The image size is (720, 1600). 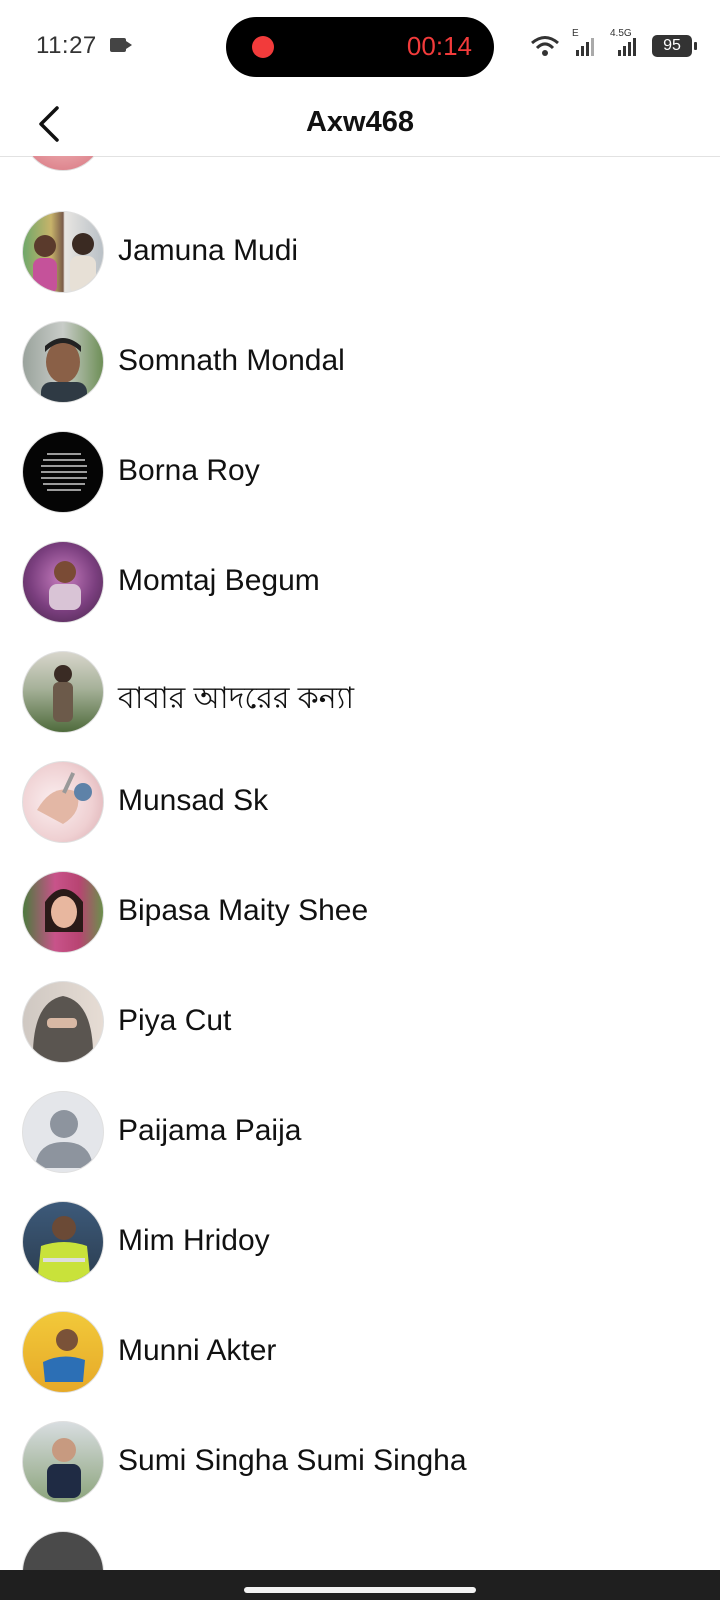 I want to click on status-bar: 11:27 00:14 E 4.5G 95, so click(x=360, y=46).